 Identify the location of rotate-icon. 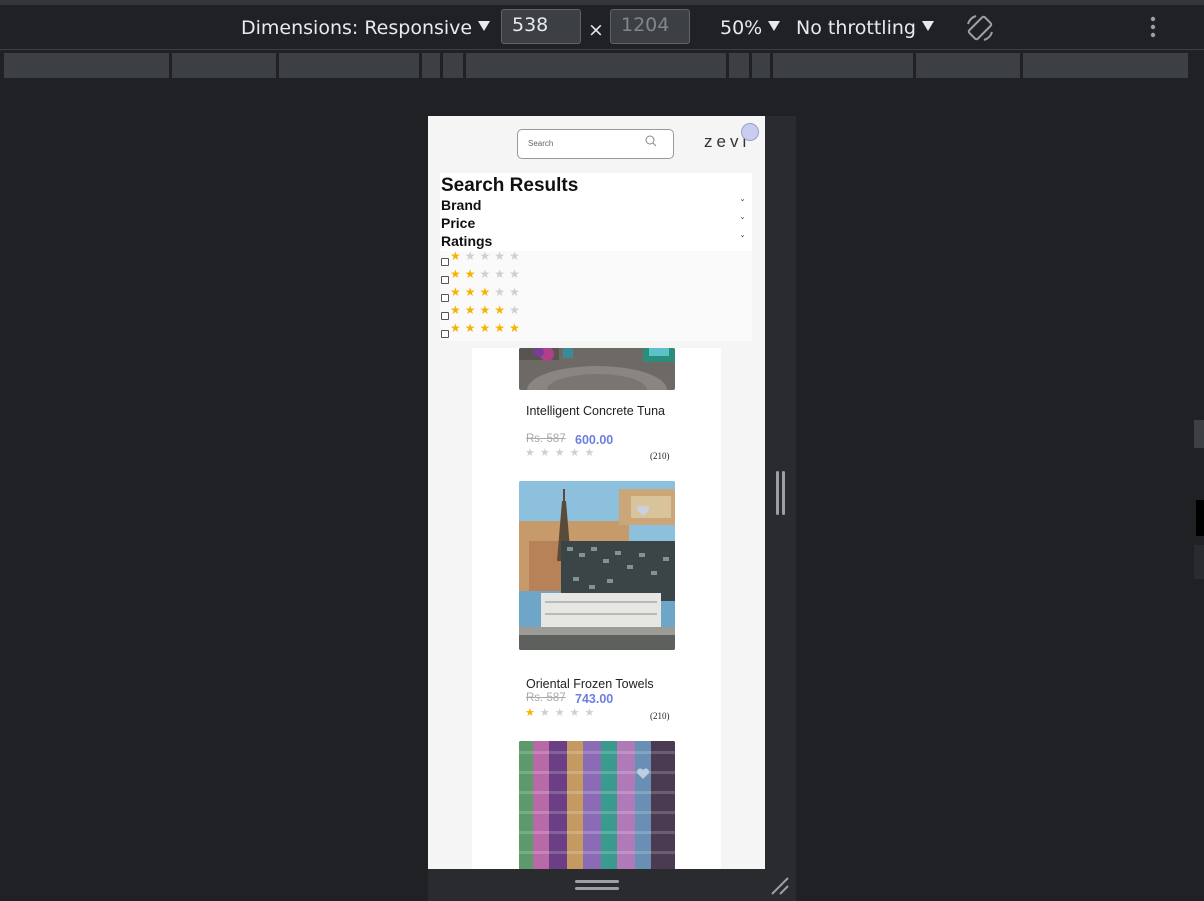
(980, 28).